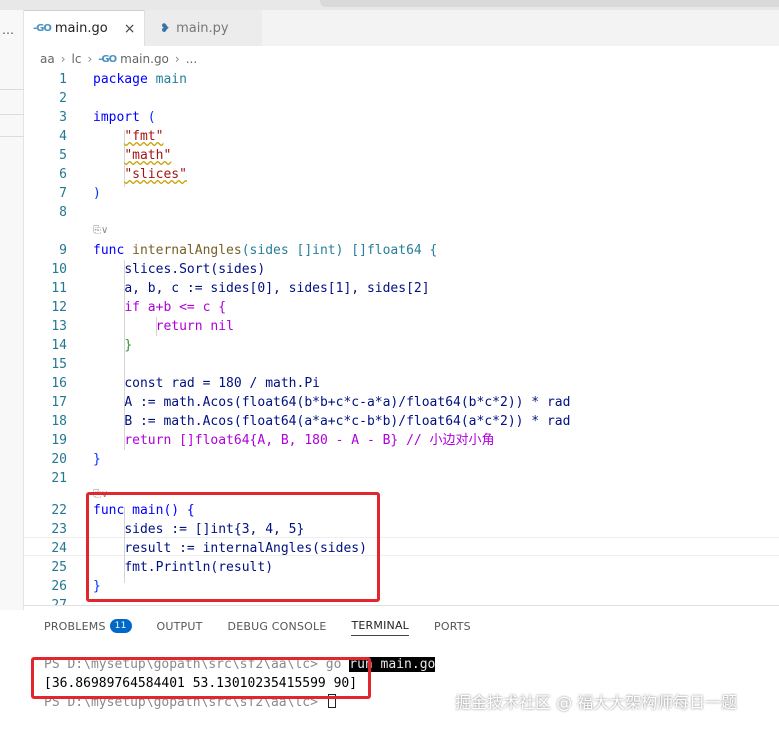 This screenshot has width=779, height=729. I want to click on line-number: 21, so click(59, 478).